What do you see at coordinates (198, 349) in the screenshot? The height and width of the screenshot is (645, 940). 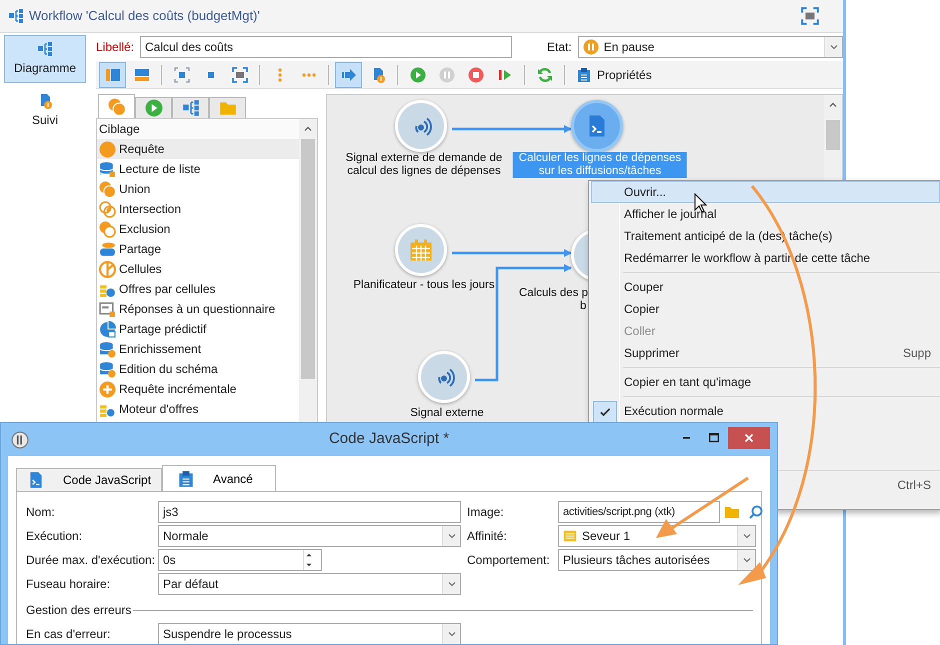 I see `palette-item: Enrichissement` at bounding box center [198, 349].